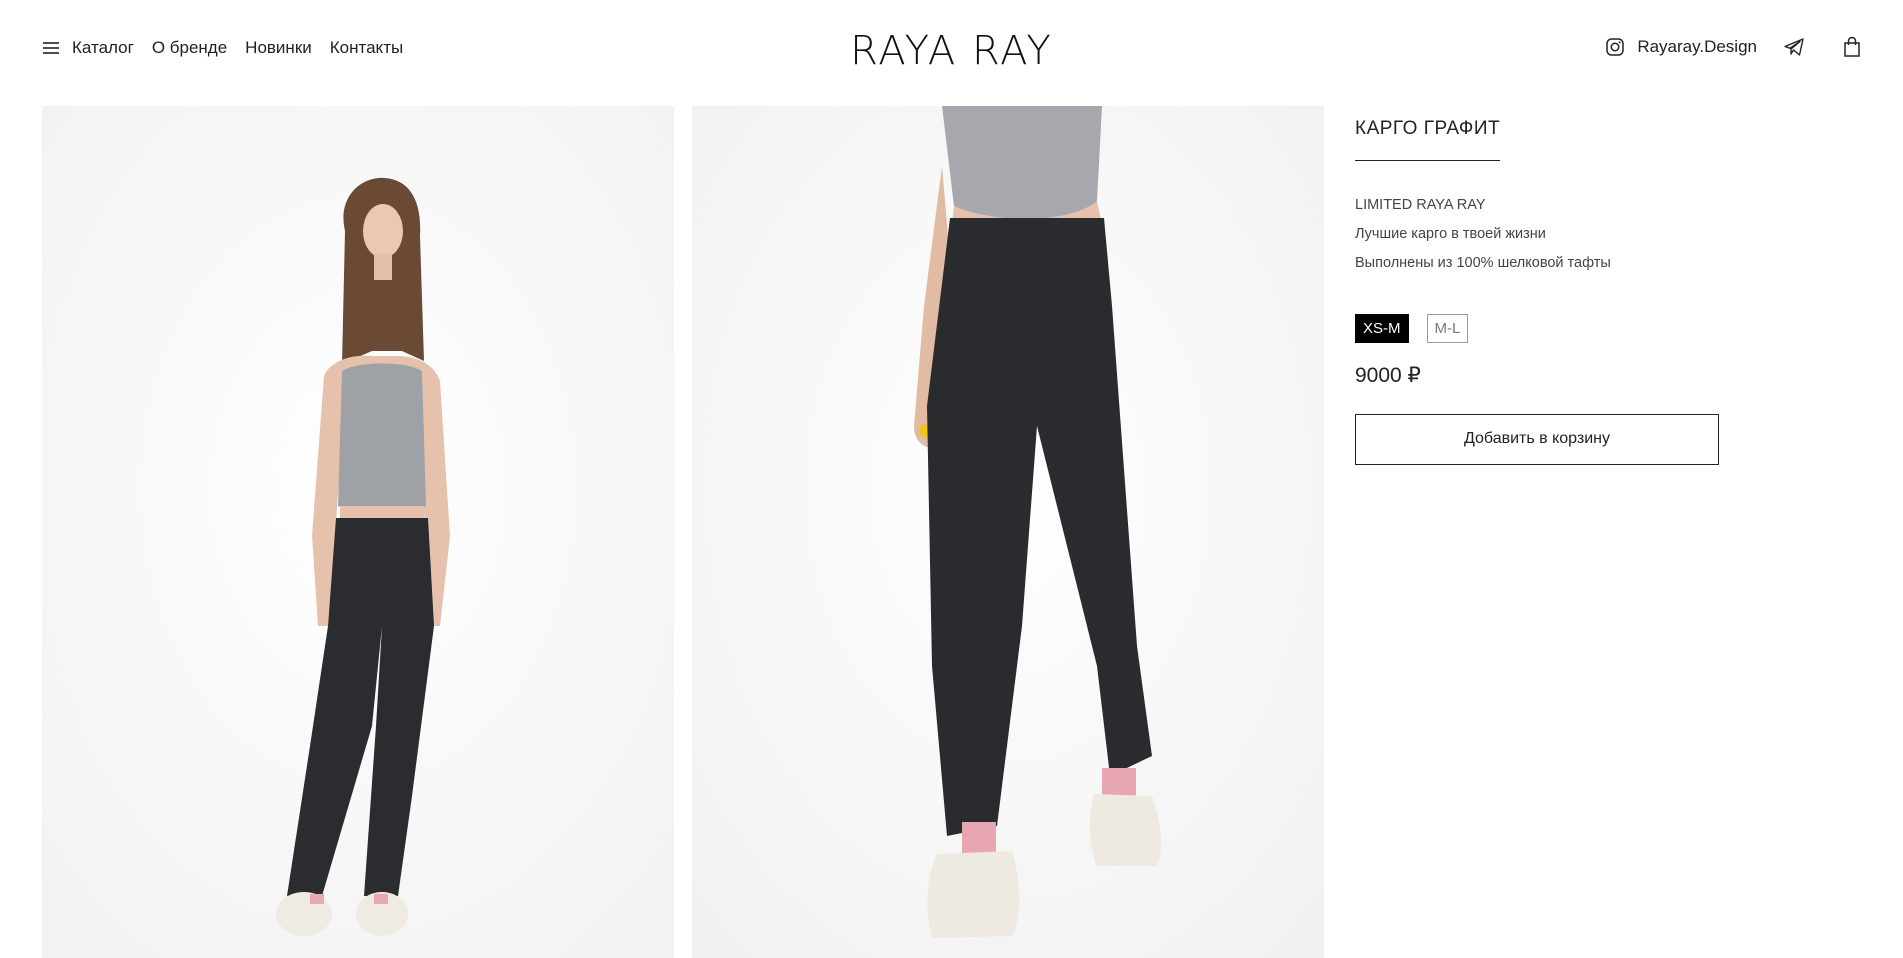 This screenshot has height=958, width=1903. I want to click on size-selector: XS-M M-L, so click(1585, 328).